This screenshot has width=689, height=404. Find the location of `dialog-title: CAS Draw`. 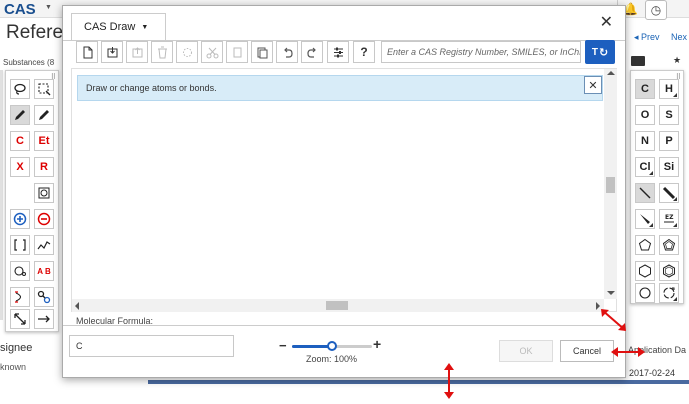

dialog-title: CAS Draw is located at coordinates (110, 27).